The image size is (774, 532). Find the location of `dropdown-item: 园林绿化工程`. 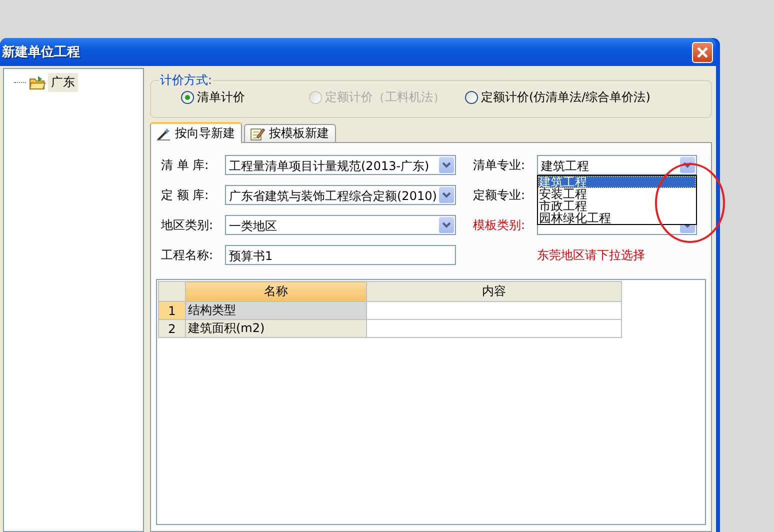

dropdown-item: 园林绿化工程 is located at coordinates (617, 218).